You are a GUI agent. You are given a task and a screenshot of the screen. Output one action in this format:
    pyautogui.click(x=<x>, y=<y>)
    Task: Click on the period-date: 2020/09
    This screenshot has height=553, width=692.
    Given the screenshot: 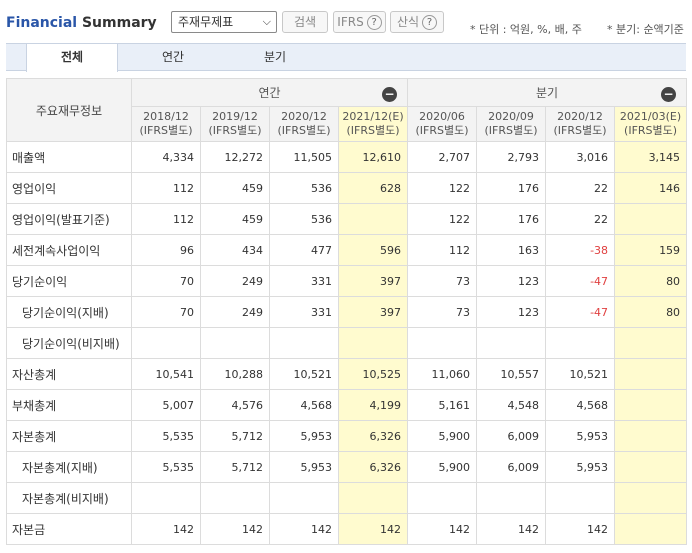 What is the action you would take?
    pyautogui.click(x=511, y=116)
    